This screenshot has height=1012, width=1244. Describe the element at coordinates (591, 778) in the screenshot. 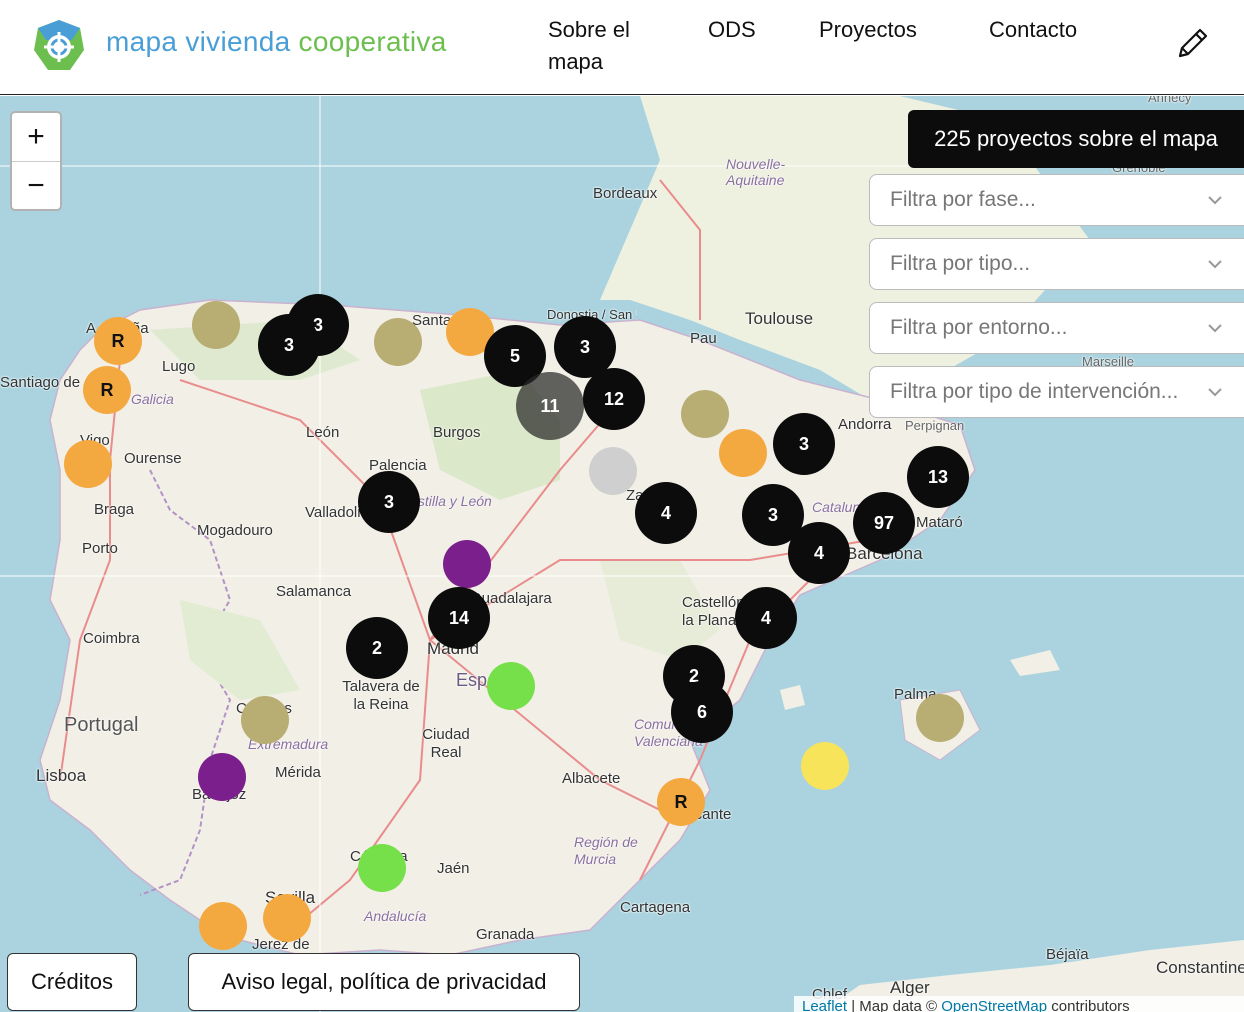

I see `place-label: Albacete` at that location.